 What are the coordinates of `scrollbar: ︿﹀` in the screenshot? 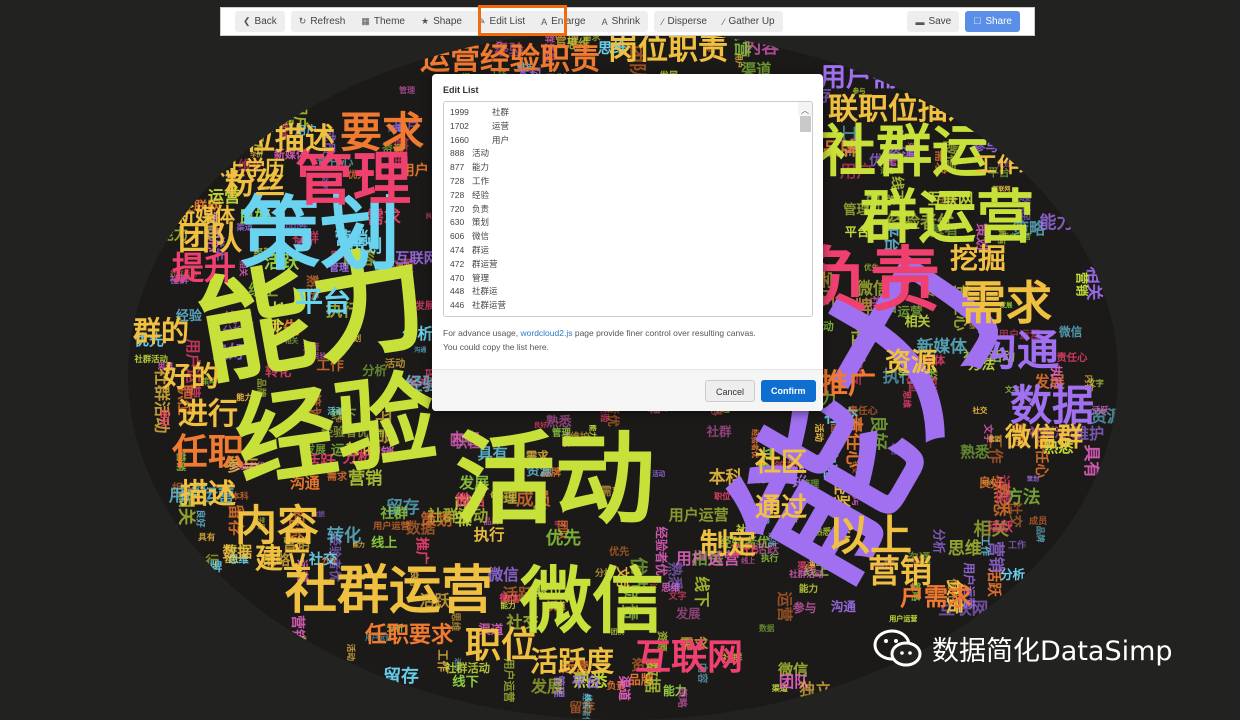 It's located at (805, 116).